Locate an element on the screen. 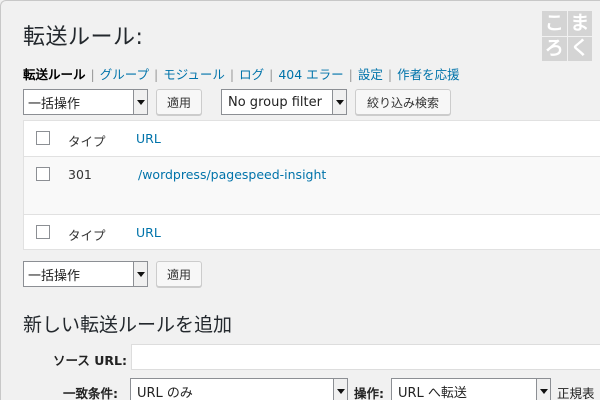  nav-item-modules: モジュール is located at coordinates (194, 74).